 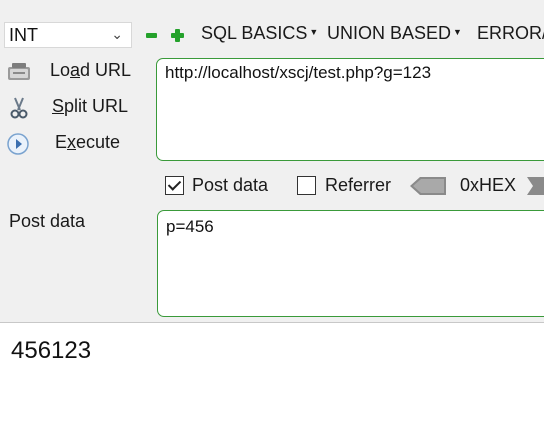 I want to click on menu-error-based-label: ERROR/, so click(x=510, y=33).